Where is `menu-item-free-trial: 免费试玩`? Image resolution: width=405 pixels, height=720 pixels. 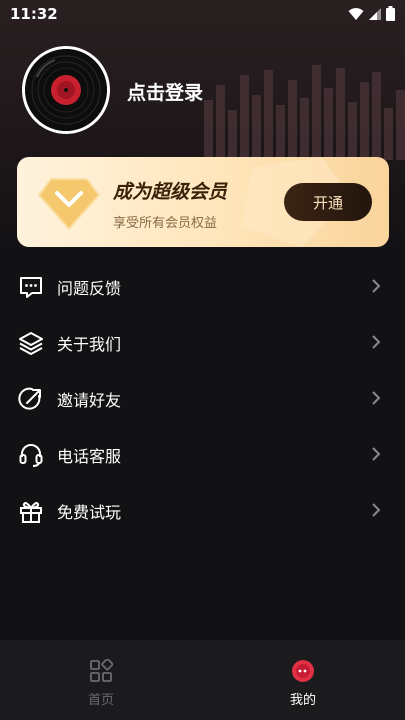 menu-item-free-trial: 免费试玩 is located at coordinates (202, 510).